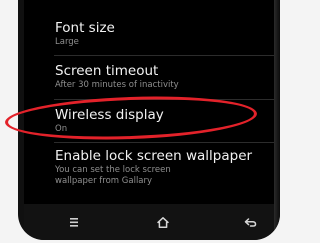 The height and width of the screenshot is (243, 320). I want to click on setting-subtitle: You can set the lock screen, so click(113, 170).